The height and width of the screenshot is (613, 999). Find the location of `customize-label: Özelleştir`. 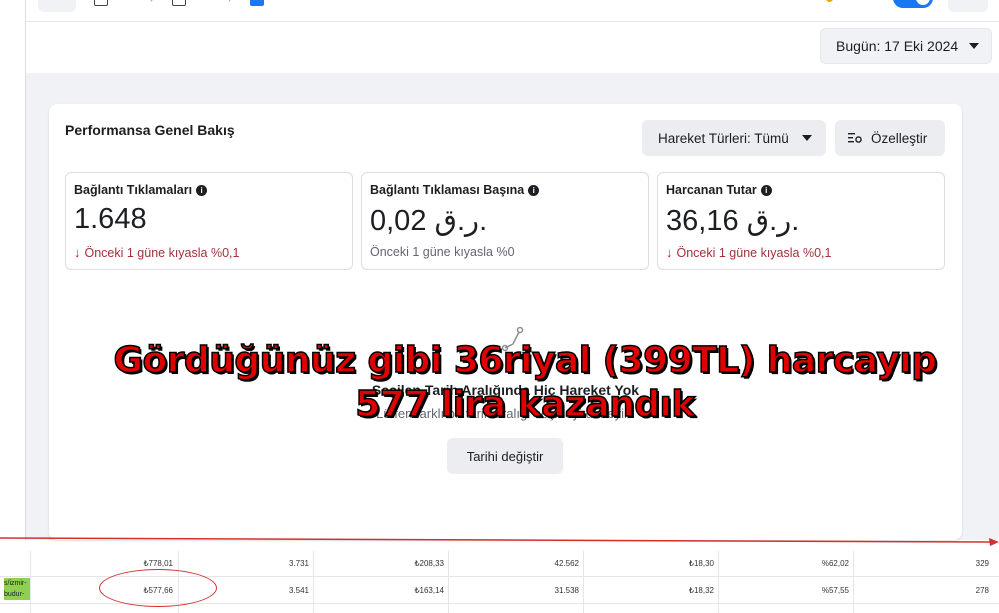

customize-label: Özelleştir is located at coordinates (899, 138).